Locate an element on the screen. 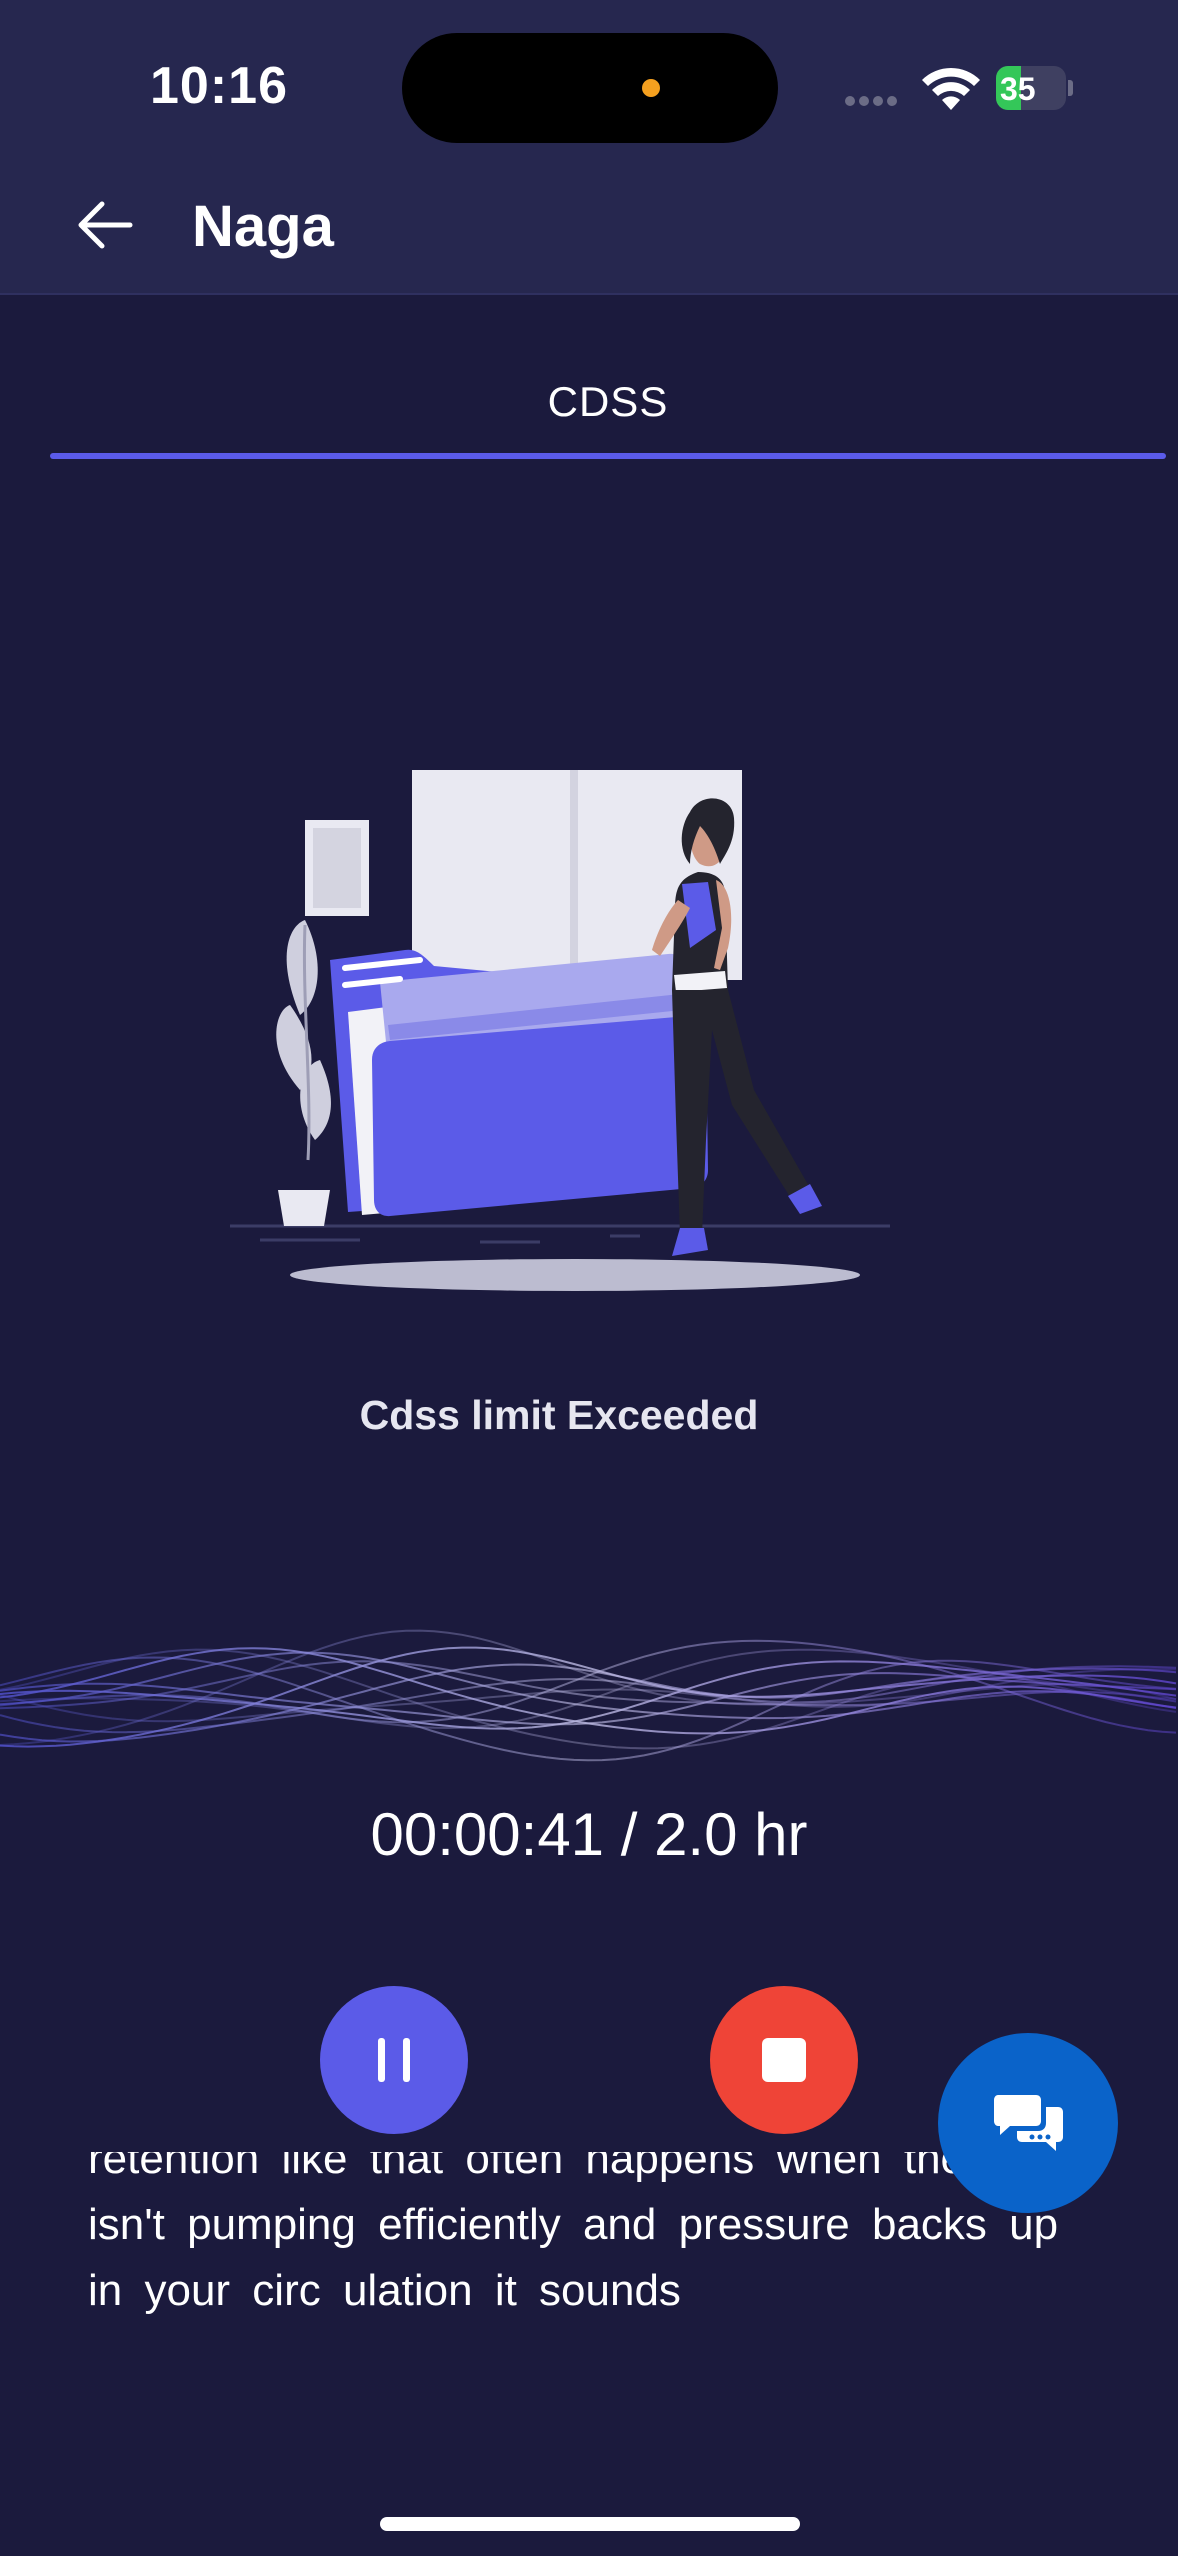 This screenshot has width=1178, height=2556. wave-strand is located at coordinates (588, 1699).